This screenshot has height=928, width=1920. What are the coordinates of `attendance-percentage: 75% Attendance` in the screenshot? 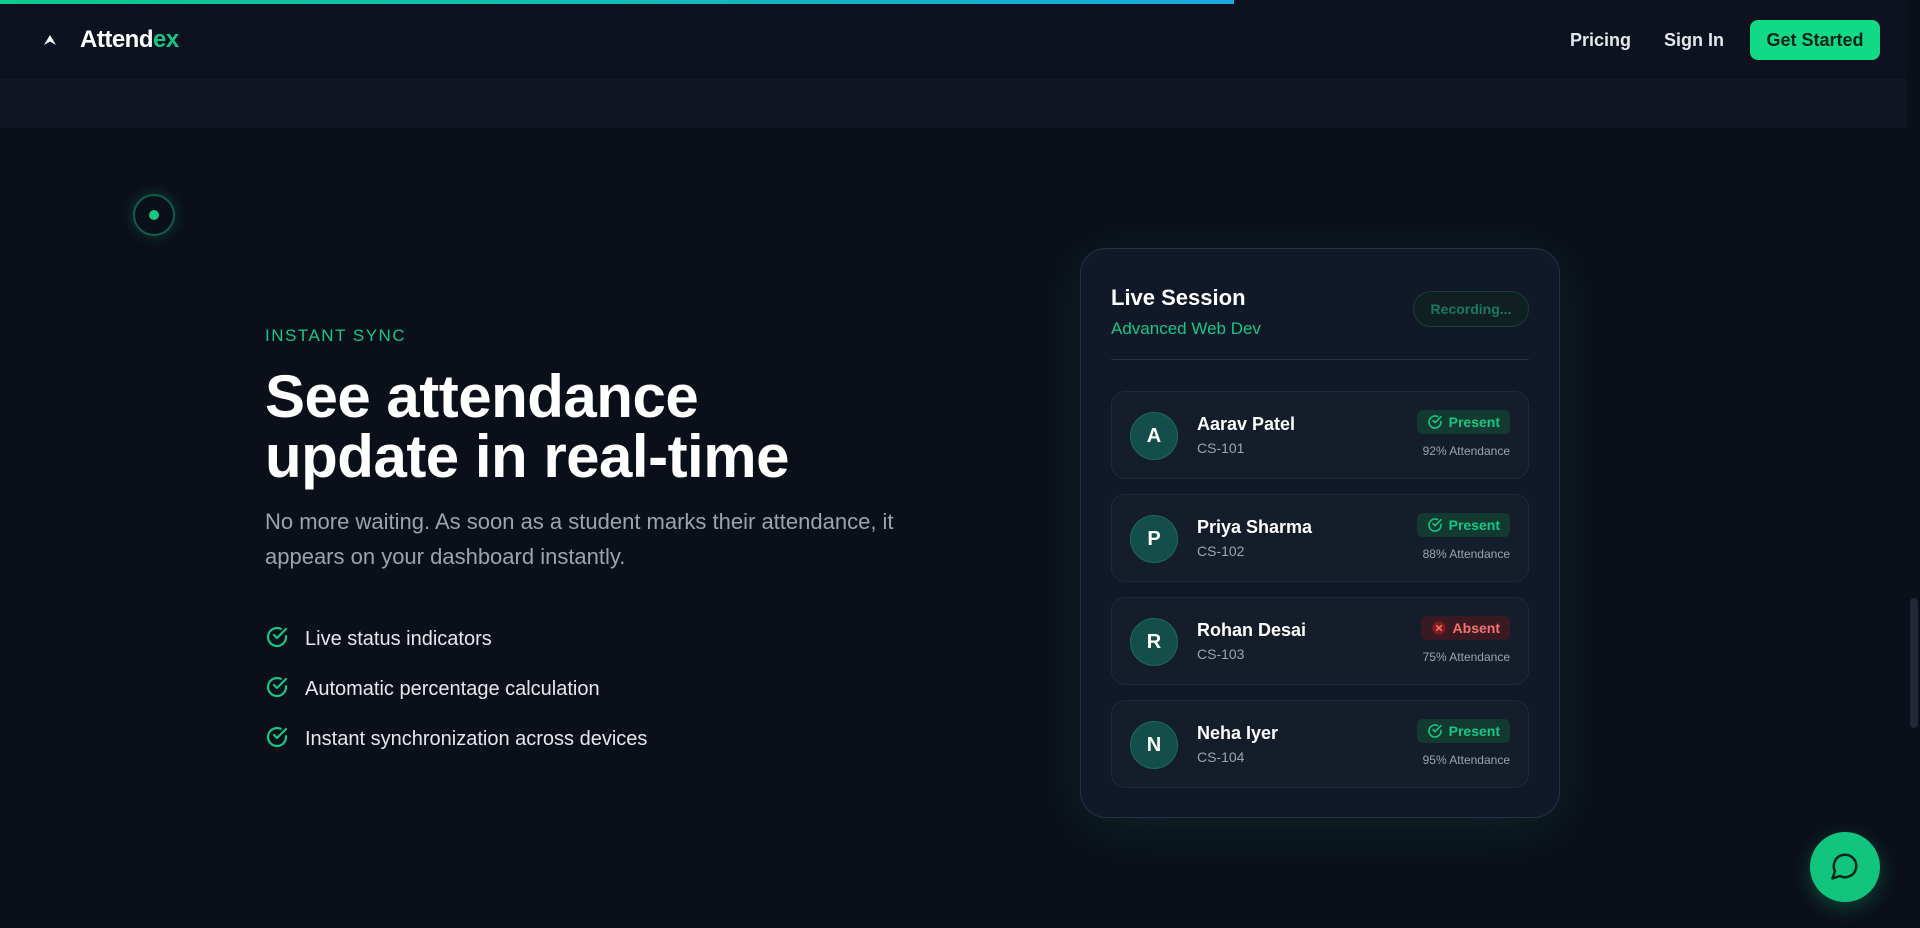 It's located at (1466, 657).